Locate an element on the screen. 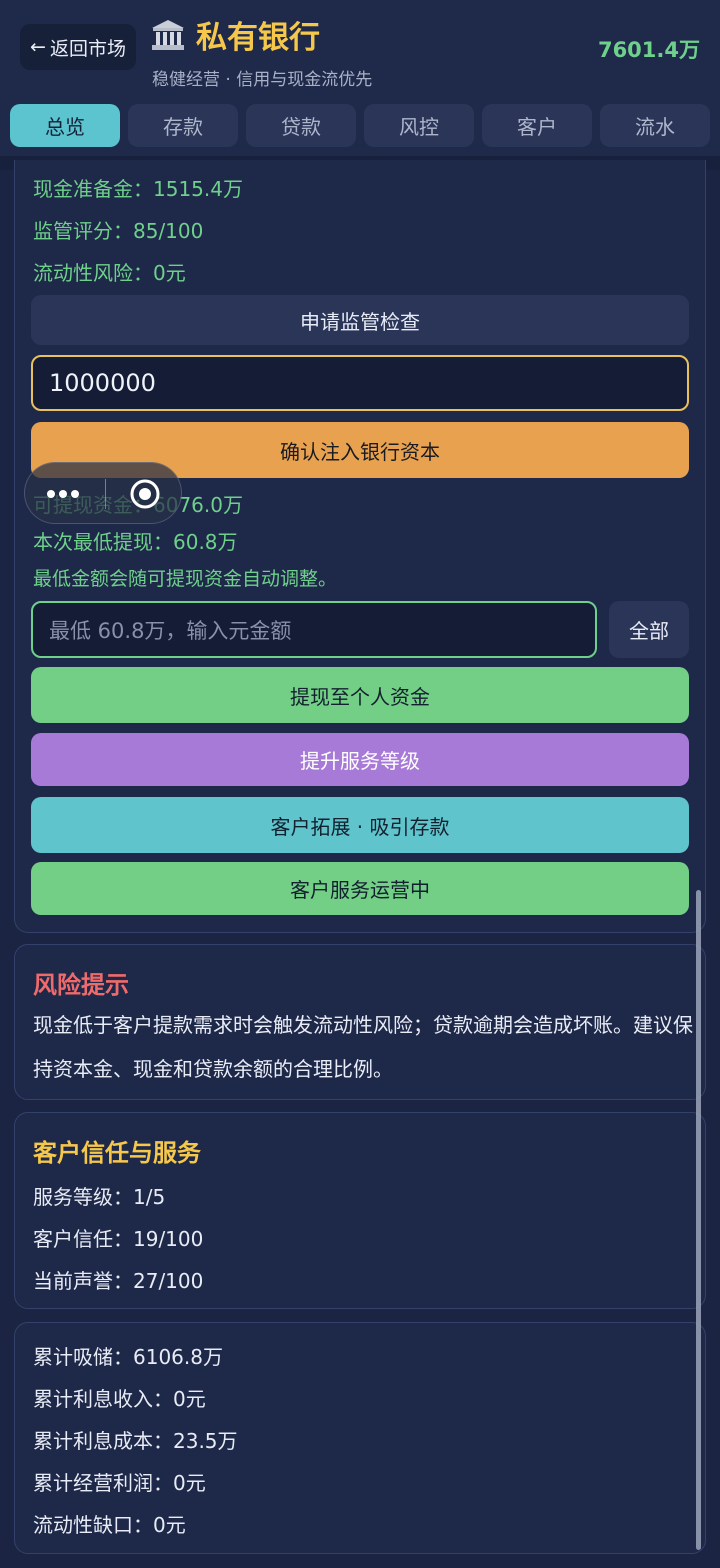 Image resolution: width=720 pixels, height=1568 pixels. floating-menu-capsule is located at coordinates (103, 493).